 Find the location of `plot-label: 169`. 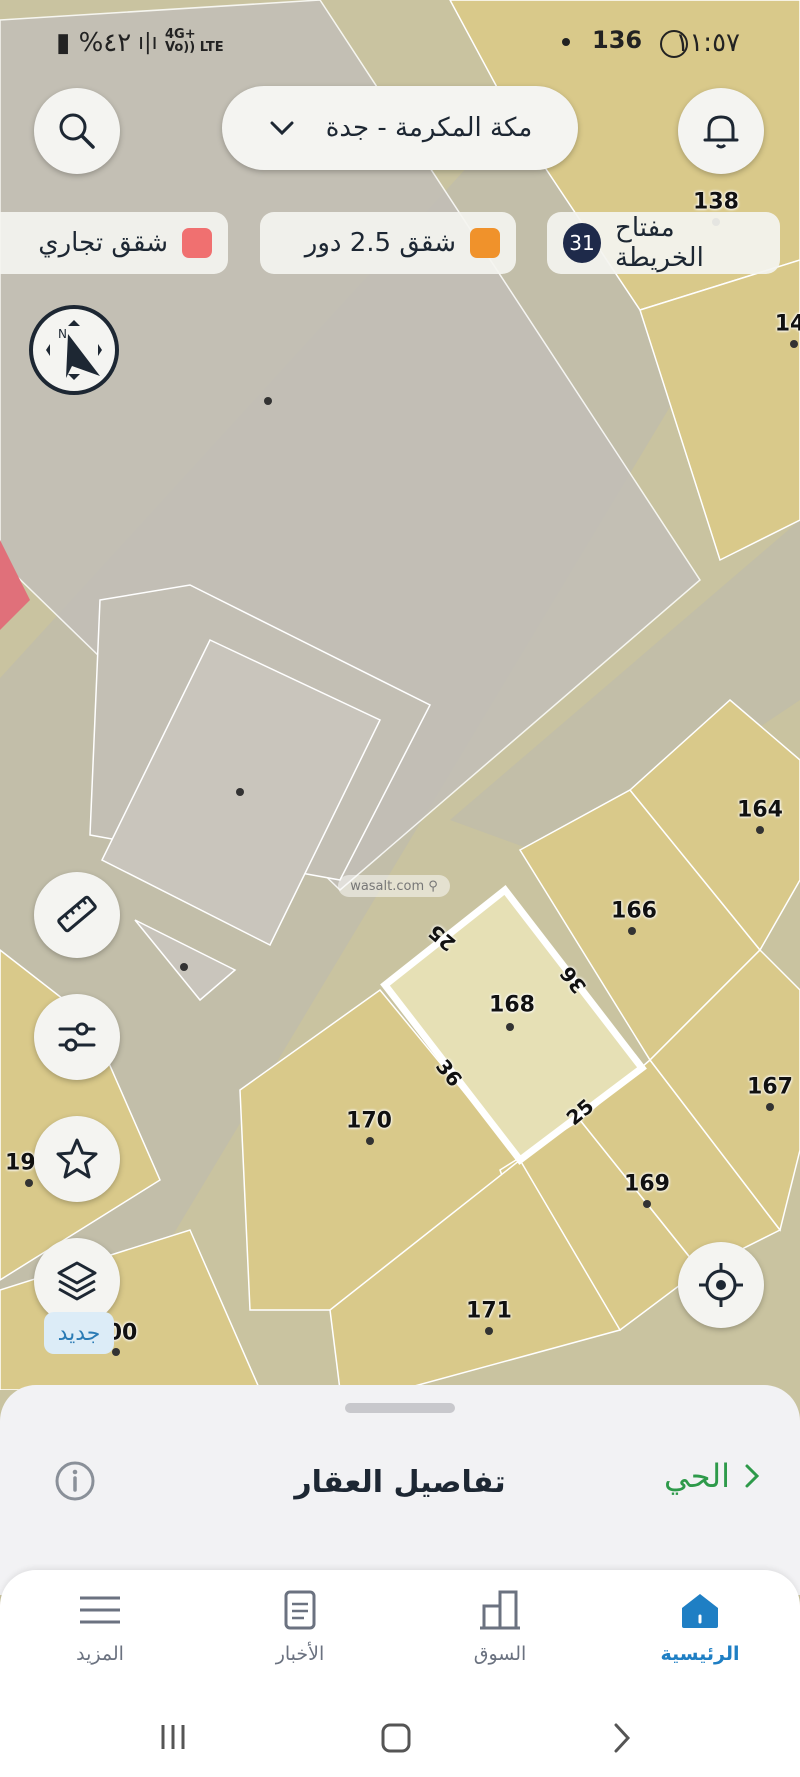

plot-label: 169 is located at coordinates (647, 1184).